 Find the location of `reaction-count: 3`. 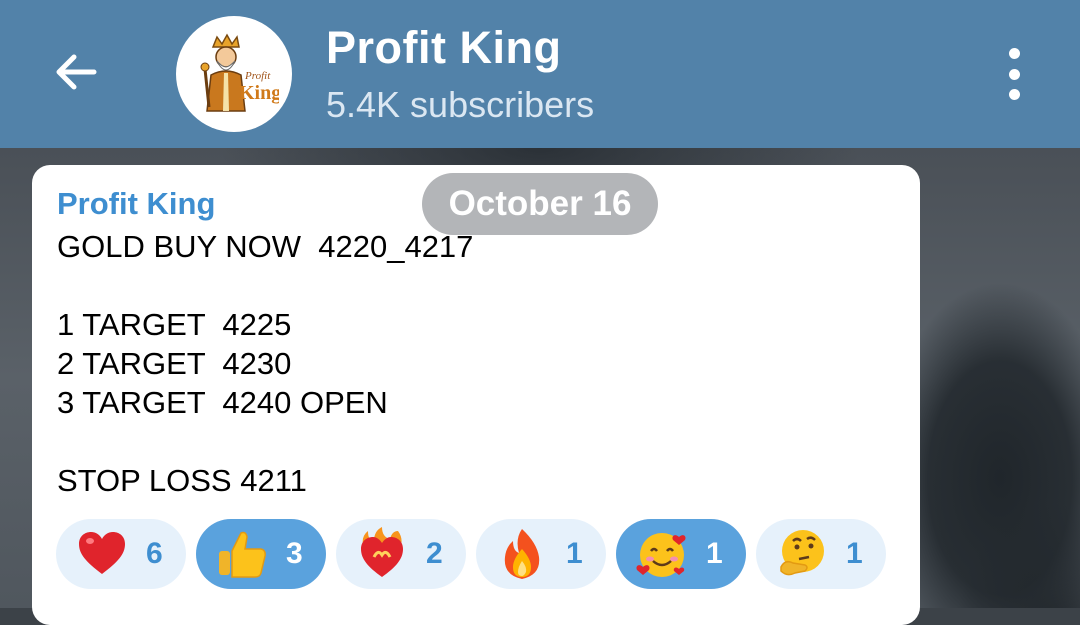

reaction-count: 3 is located at coordinates (294, 553).